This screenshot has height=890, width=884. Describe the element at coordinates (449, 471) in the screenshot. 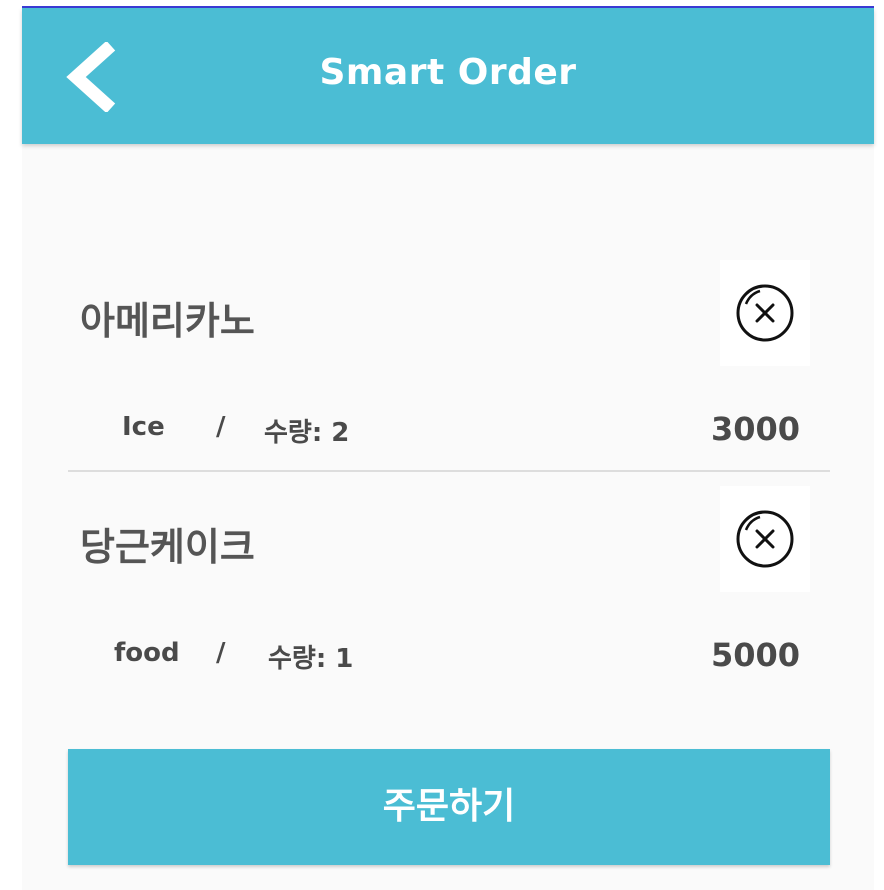

I see `item-divider` at that location.